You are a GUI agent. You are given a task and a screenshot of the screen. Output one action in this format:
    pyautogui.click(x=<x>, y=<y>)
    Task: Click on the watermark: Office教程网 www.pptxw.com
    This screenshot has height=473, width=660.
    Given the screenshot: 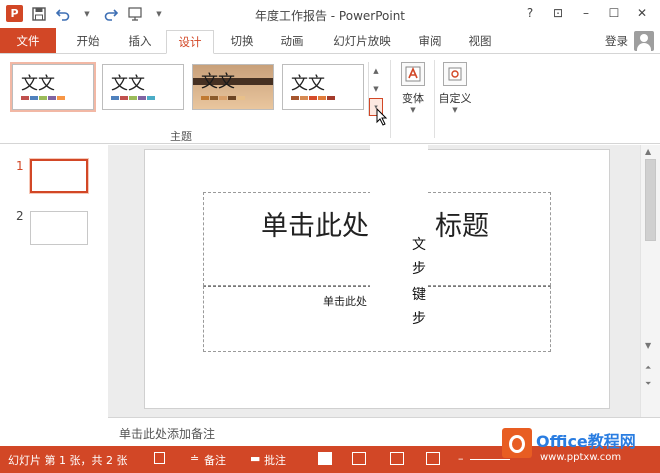 What is the action you would take?
    pyautogui.click(x=578, y=447)
    